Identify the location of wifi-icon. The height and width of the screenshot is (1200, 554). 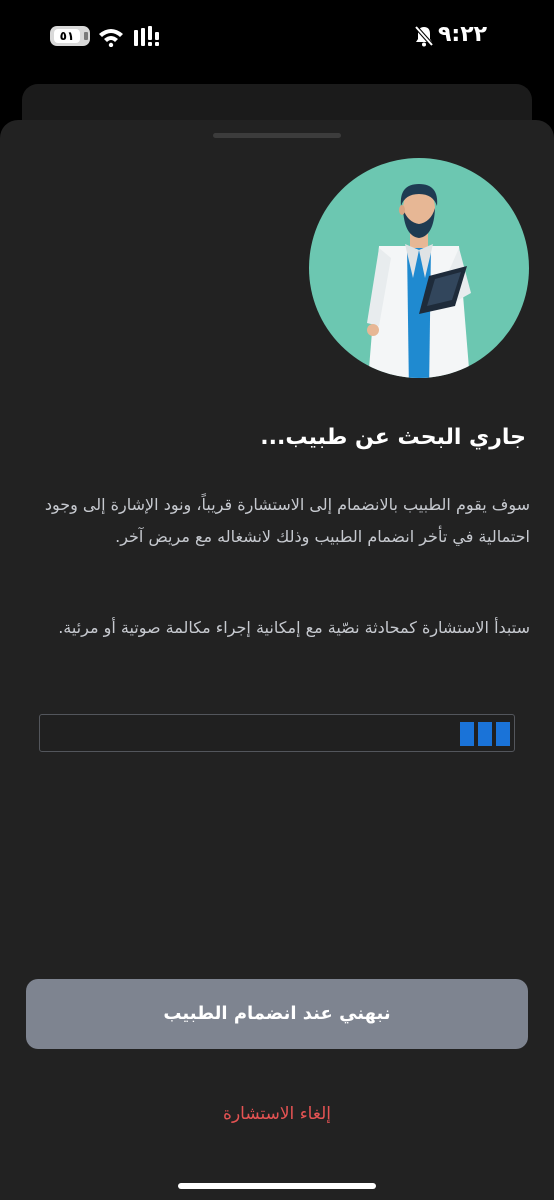
(111, 38).